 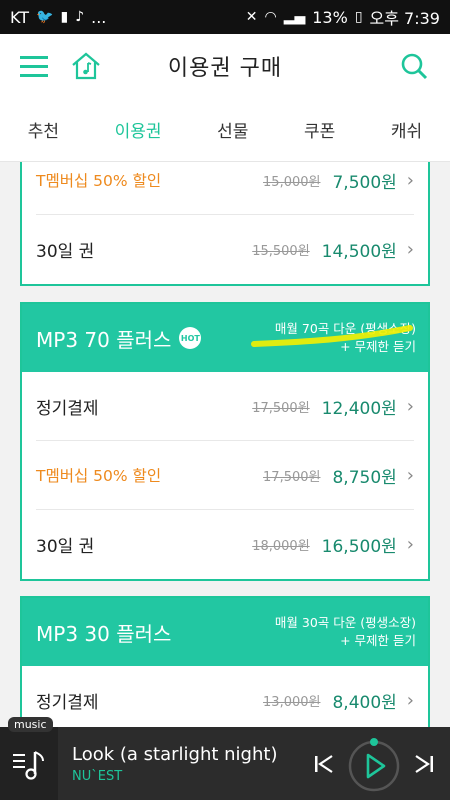 What do you see at coordinates (225, 544) in the screenshot?
I see `pass-option-row: 30일 권 18,000원 16,500원 ›` at bounding box center [225, 544].